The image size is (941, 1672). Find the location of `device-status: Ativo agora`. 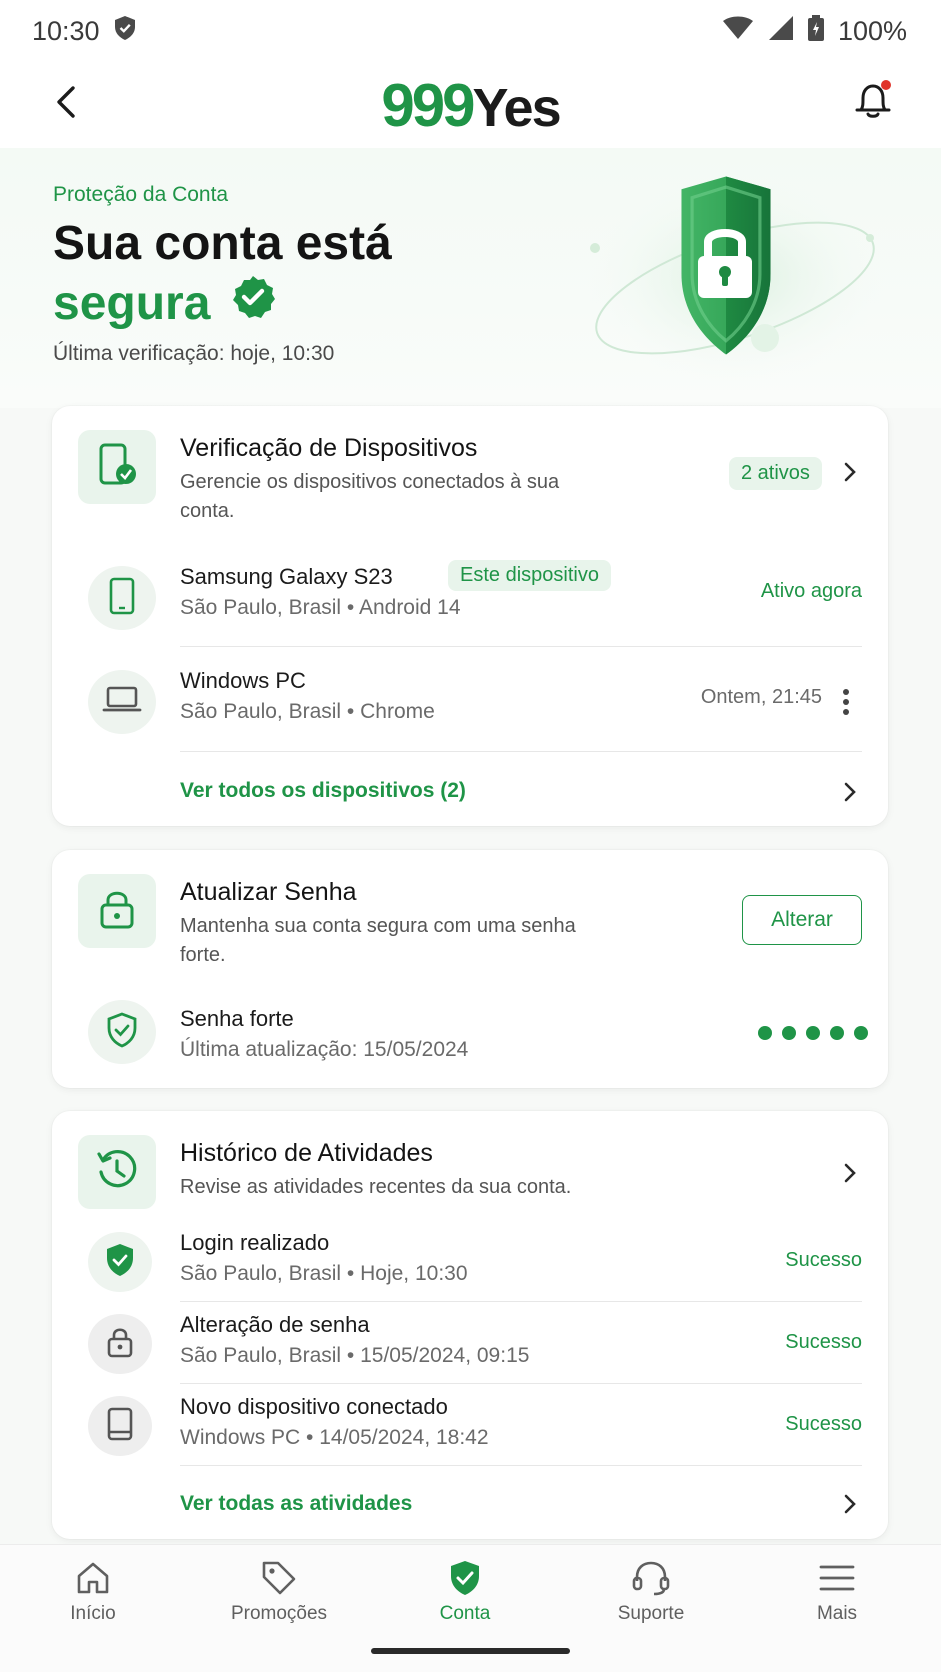

device-status: Ativo agora is located at coordinates (811, 591).